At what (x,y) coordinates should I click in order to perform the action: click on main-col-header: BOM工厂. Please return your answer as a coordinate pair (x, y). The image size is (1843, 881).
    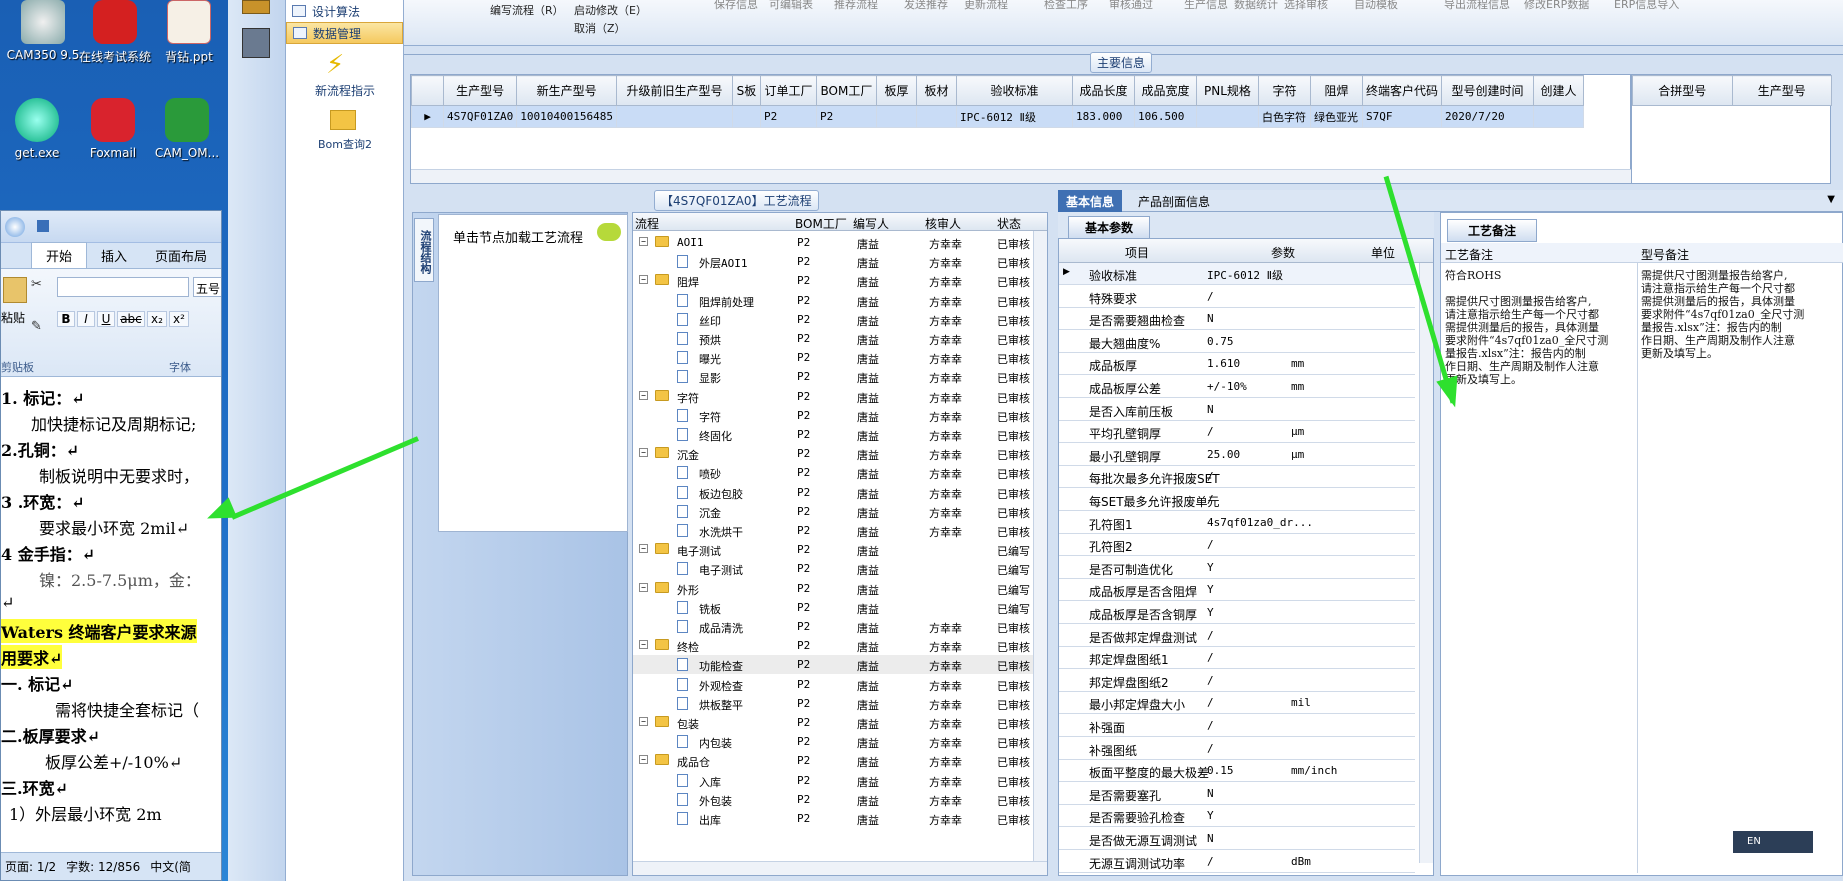
    Looking at the image, I should click on (846, 90).